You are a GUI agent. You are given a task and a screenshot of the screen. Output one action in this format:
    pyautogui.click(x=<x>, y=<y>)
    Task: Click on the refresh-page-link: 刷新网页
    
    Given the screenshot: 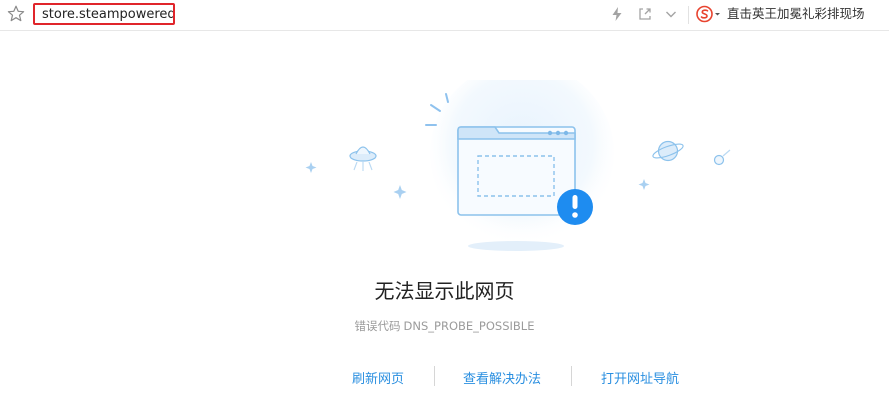 What is the action you would take?
    pyautogui.click(x=378, y=377)
    